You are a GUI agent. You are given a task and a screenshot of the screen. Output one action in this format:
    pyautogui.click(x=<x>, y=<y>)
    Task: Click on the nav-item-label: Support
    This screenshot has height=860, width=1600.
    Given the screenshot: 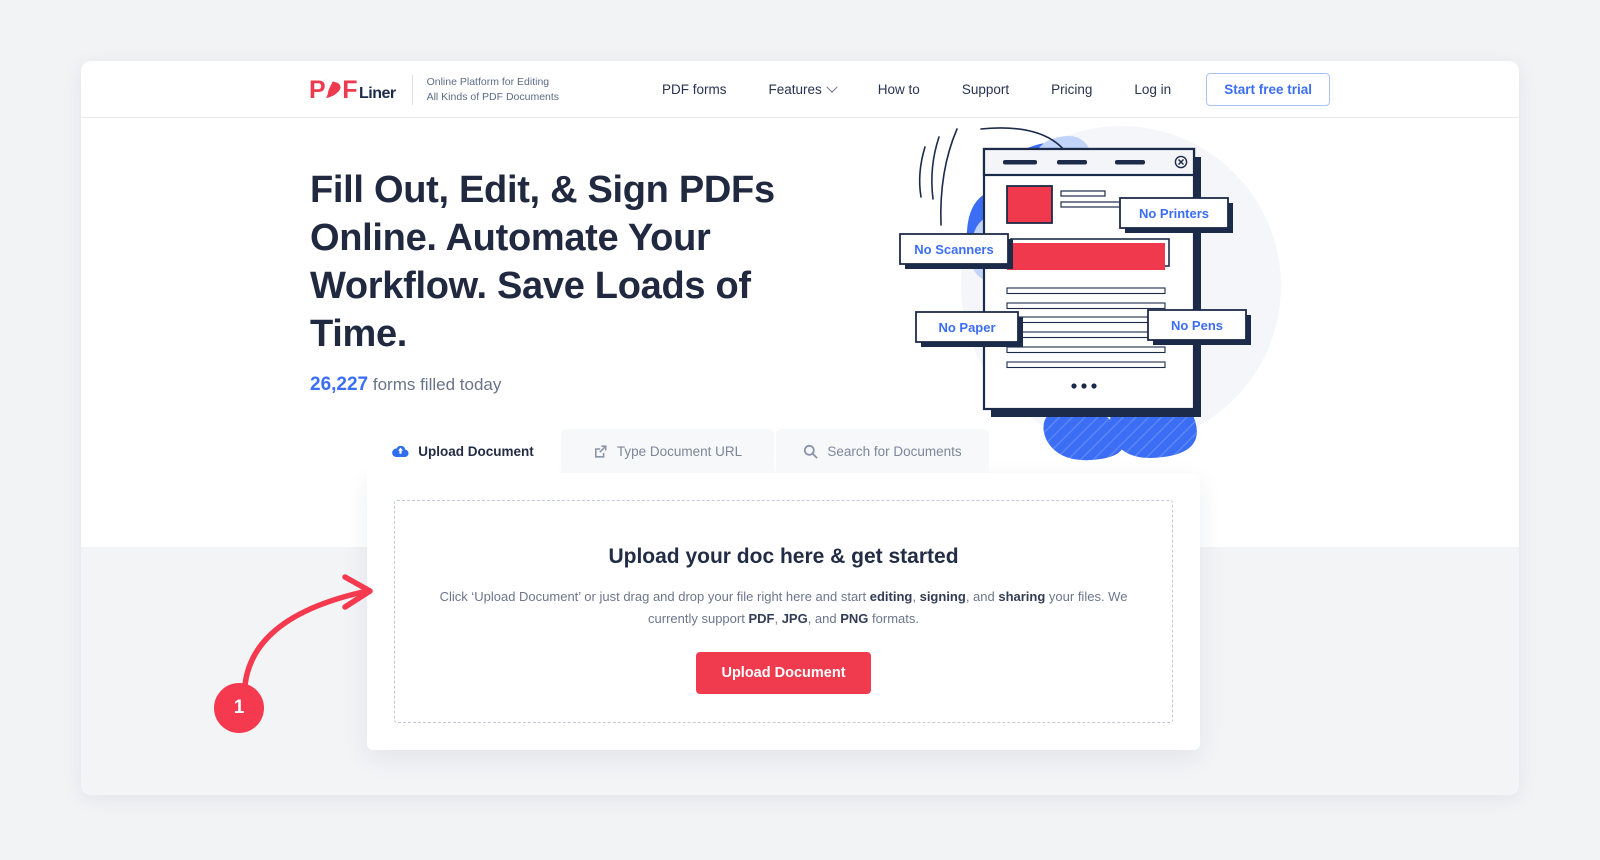 What is the action you would take?
    pyautogui.click(x=985, y=89)
    